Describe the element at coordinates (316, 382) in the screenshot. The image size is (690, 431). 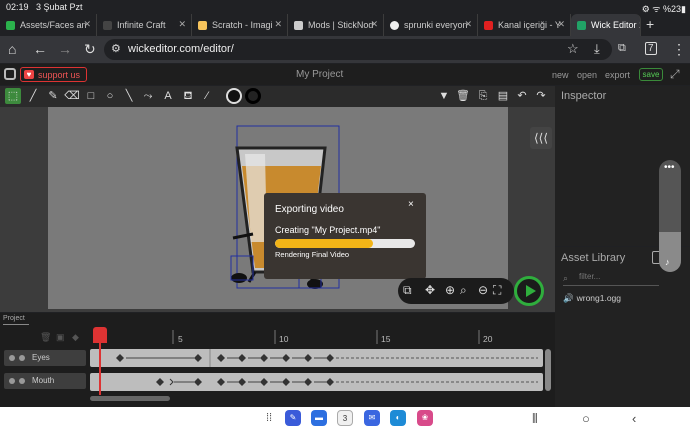
I see `layer-track-mouth` at that location.